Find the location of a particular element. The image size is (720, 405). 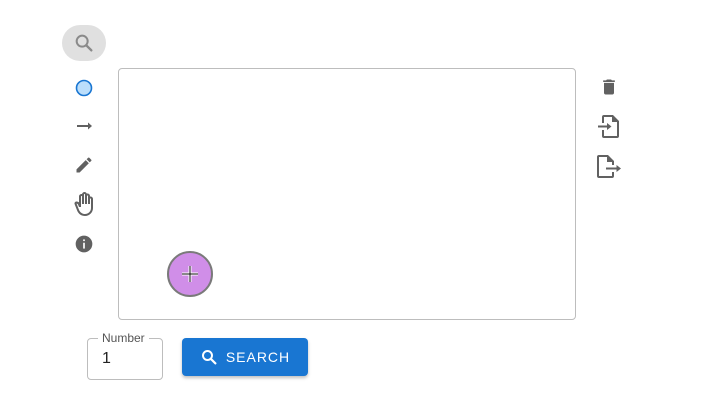

hand-tool-button is located at coordinates (84, 204).